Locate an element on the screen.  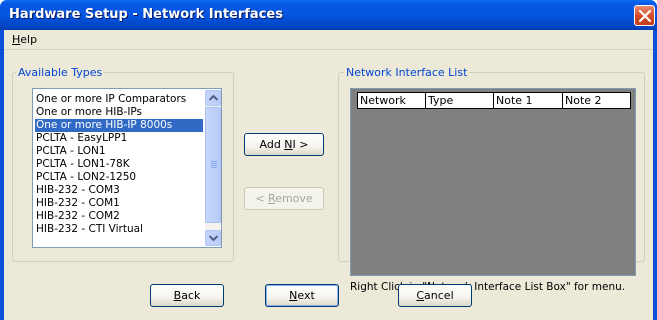
add-ni-button: Add NI > is located at coordinates (284, 144).